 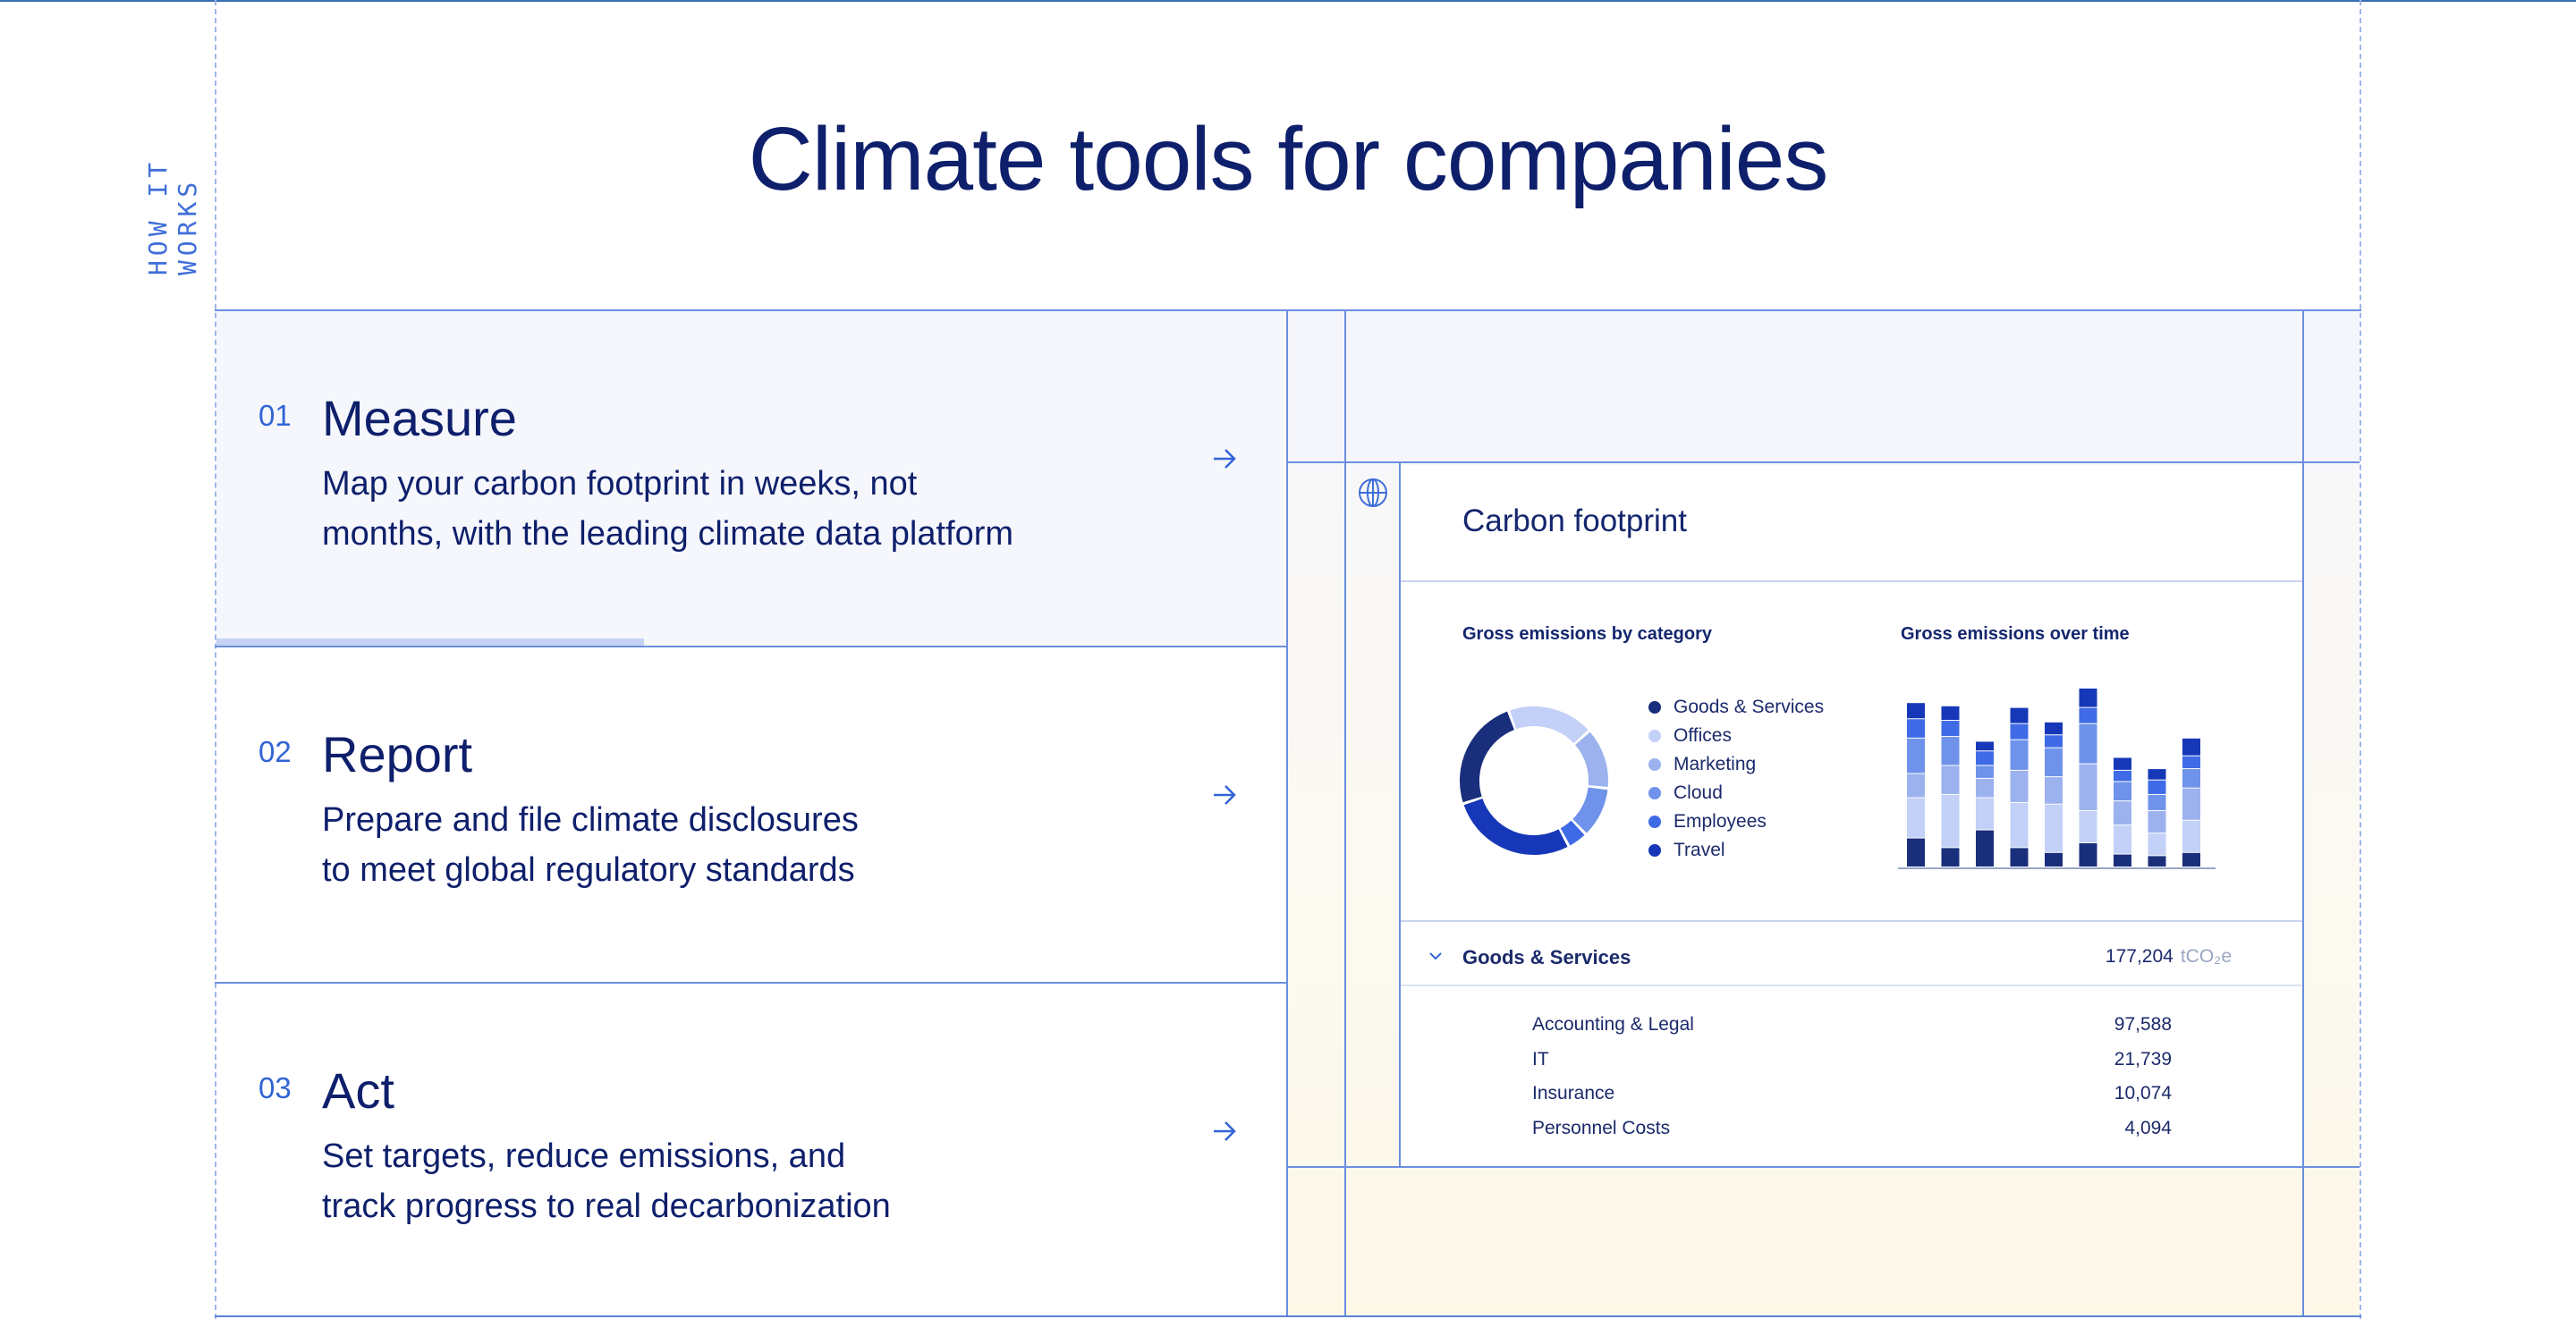 I want to click on page-title: Climate tools for companies, so click(x=1288, y=159).